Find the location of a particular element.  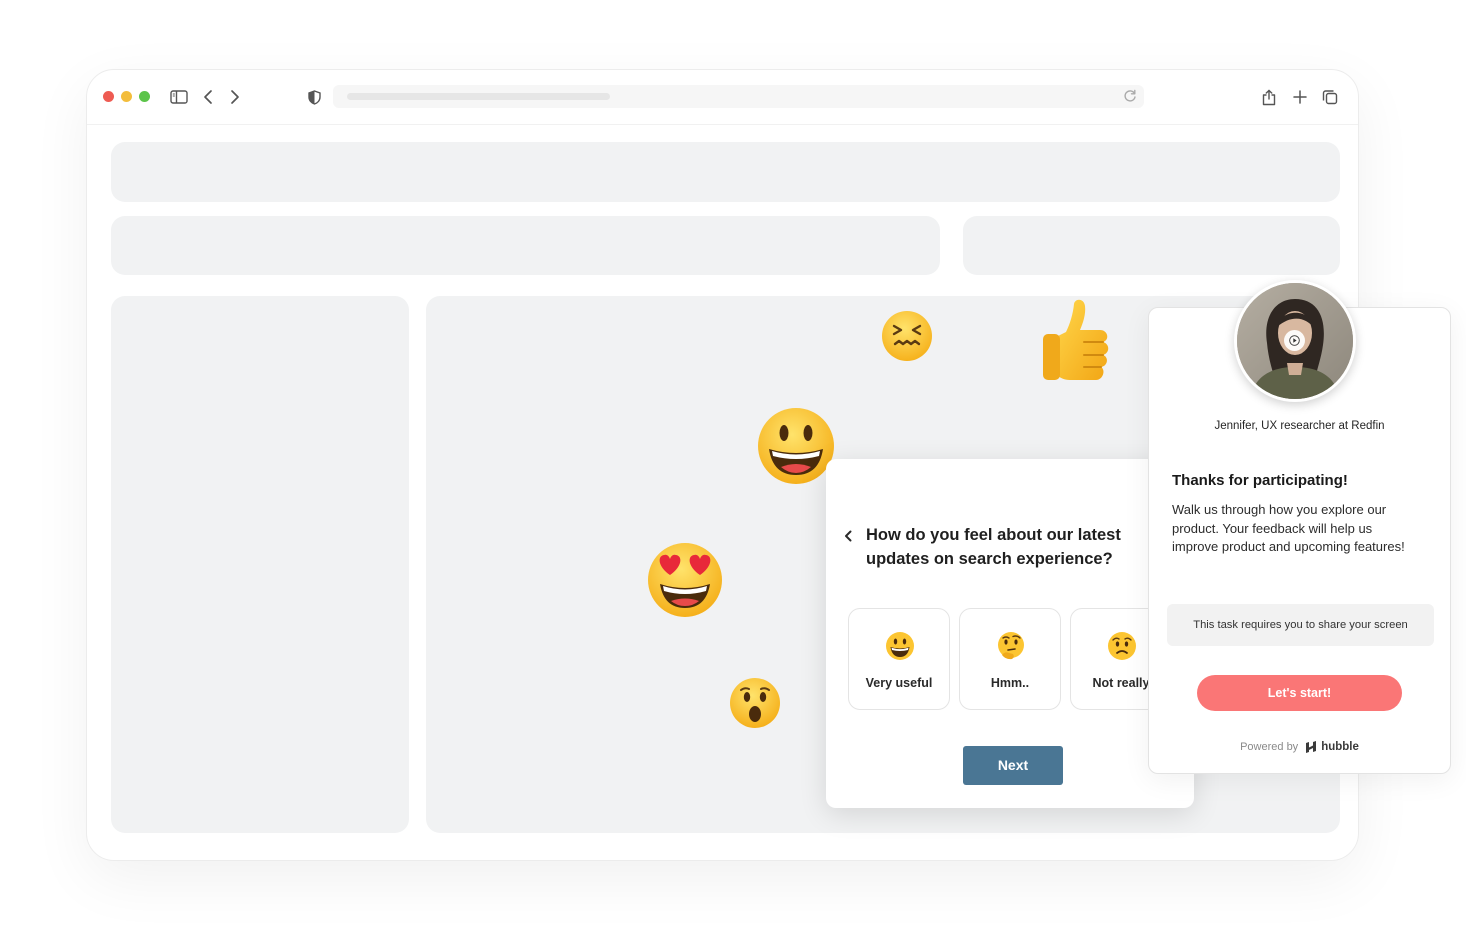

powered-by: Powered by hubble is located at coordinates (1299, 747).